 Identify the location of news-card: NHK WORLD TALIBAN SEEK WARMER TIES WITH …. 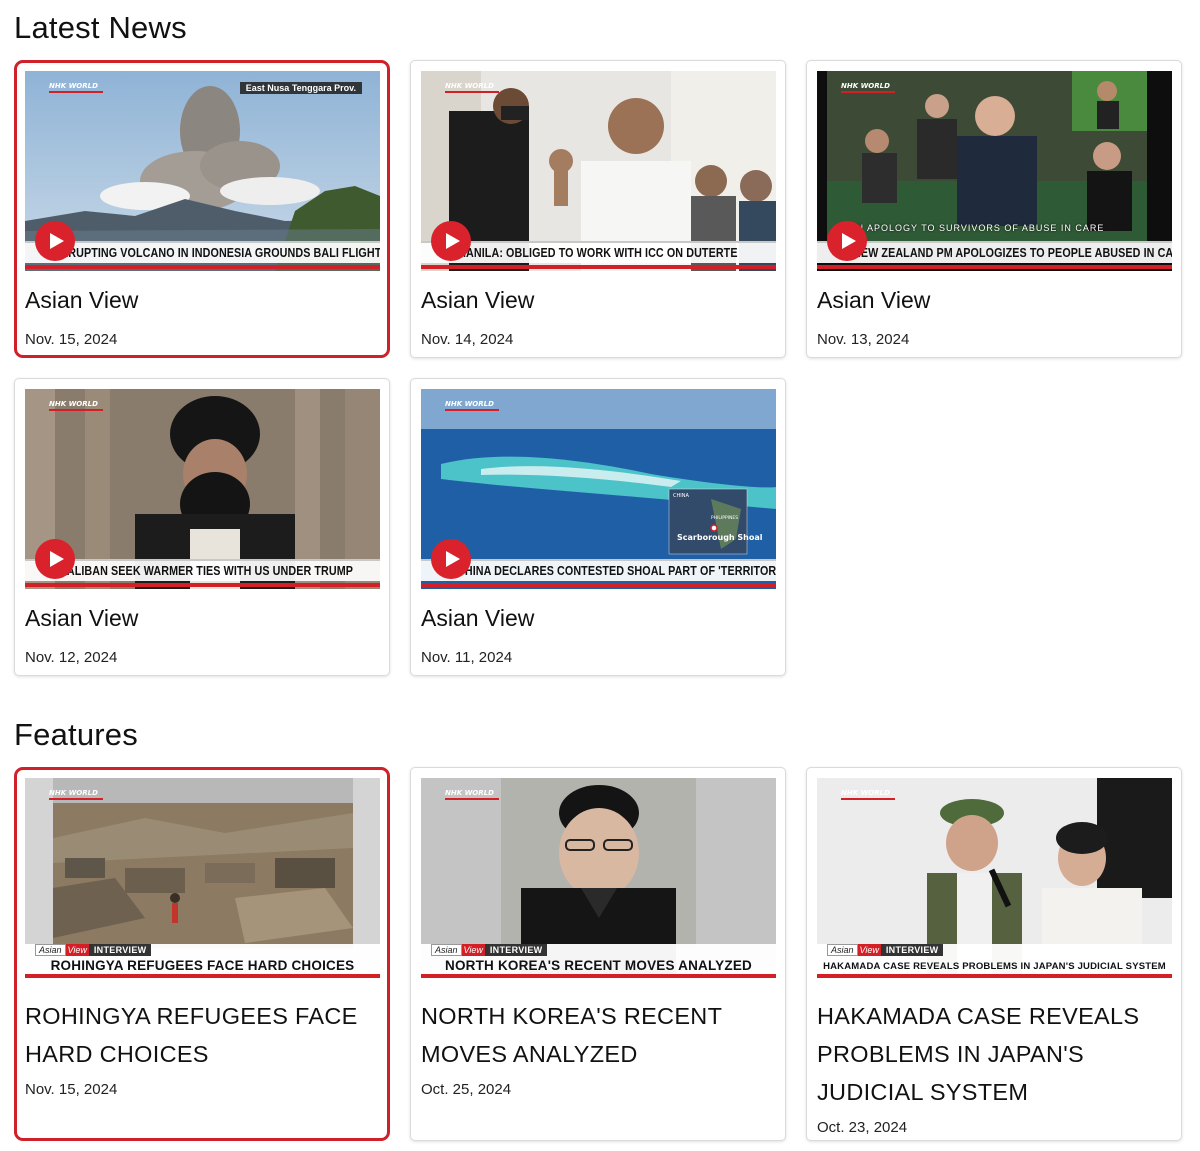
(202, 527).